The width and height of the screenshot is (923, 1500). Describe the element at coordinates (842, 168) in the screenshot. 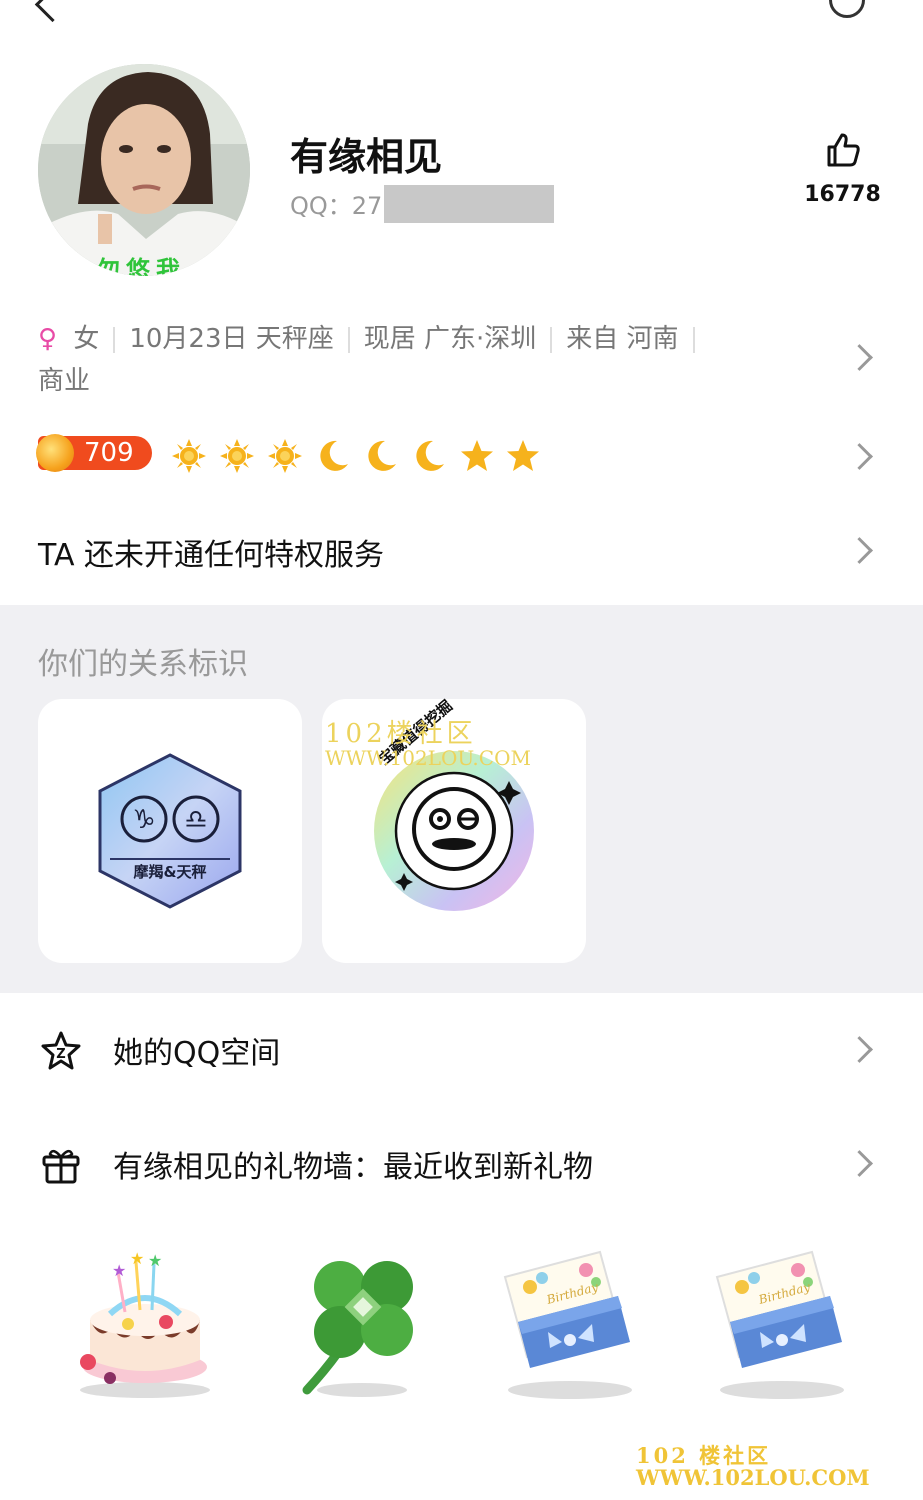

I see `like-button: 16778` at that location.